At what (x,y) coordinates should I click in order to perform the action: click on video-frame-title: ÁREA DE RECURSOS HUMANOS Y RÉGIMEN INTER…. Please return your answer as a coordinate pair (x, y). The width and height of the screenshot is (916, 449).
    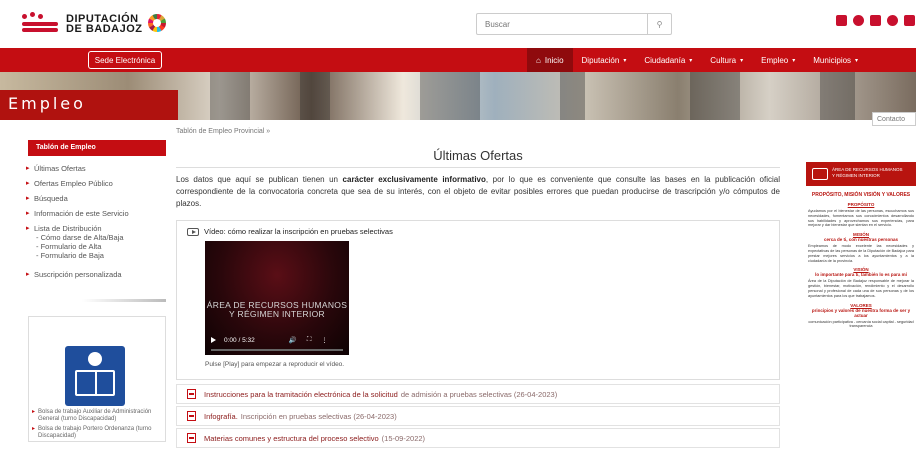
    Looking at the image, I should click on (277, 309).